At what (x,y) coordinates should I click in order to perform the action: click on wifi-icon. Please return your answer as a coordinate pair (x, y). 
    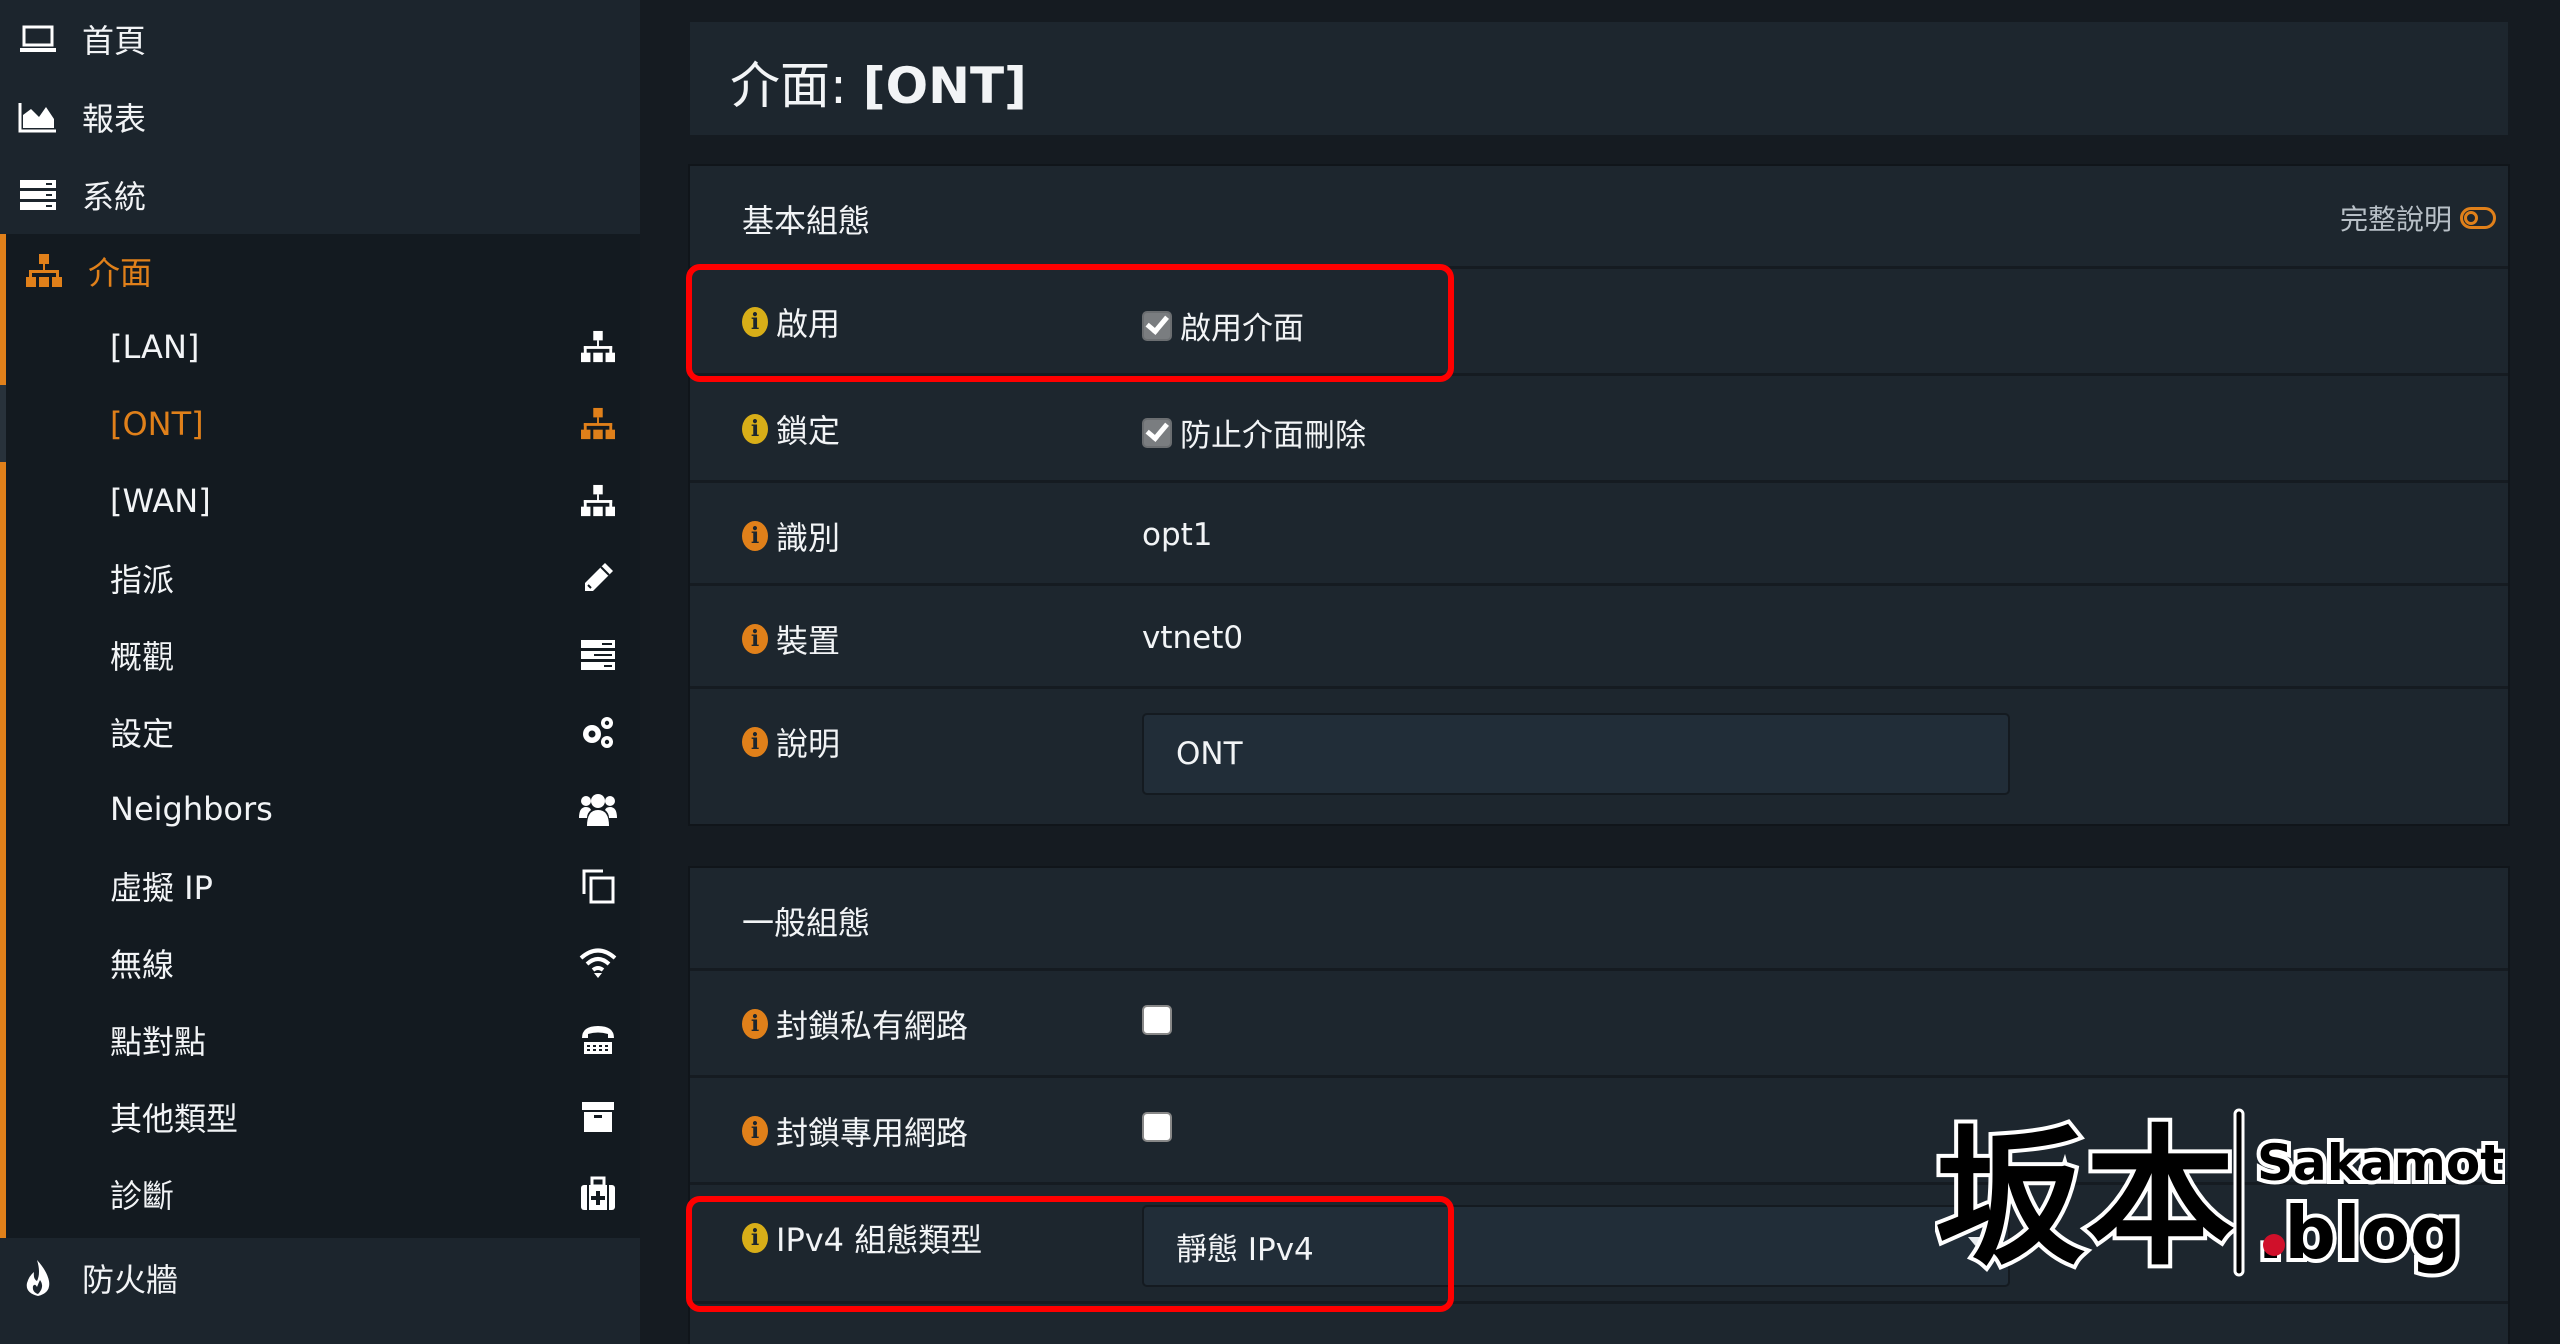
    Looking at the image, I should click on (598, 963).